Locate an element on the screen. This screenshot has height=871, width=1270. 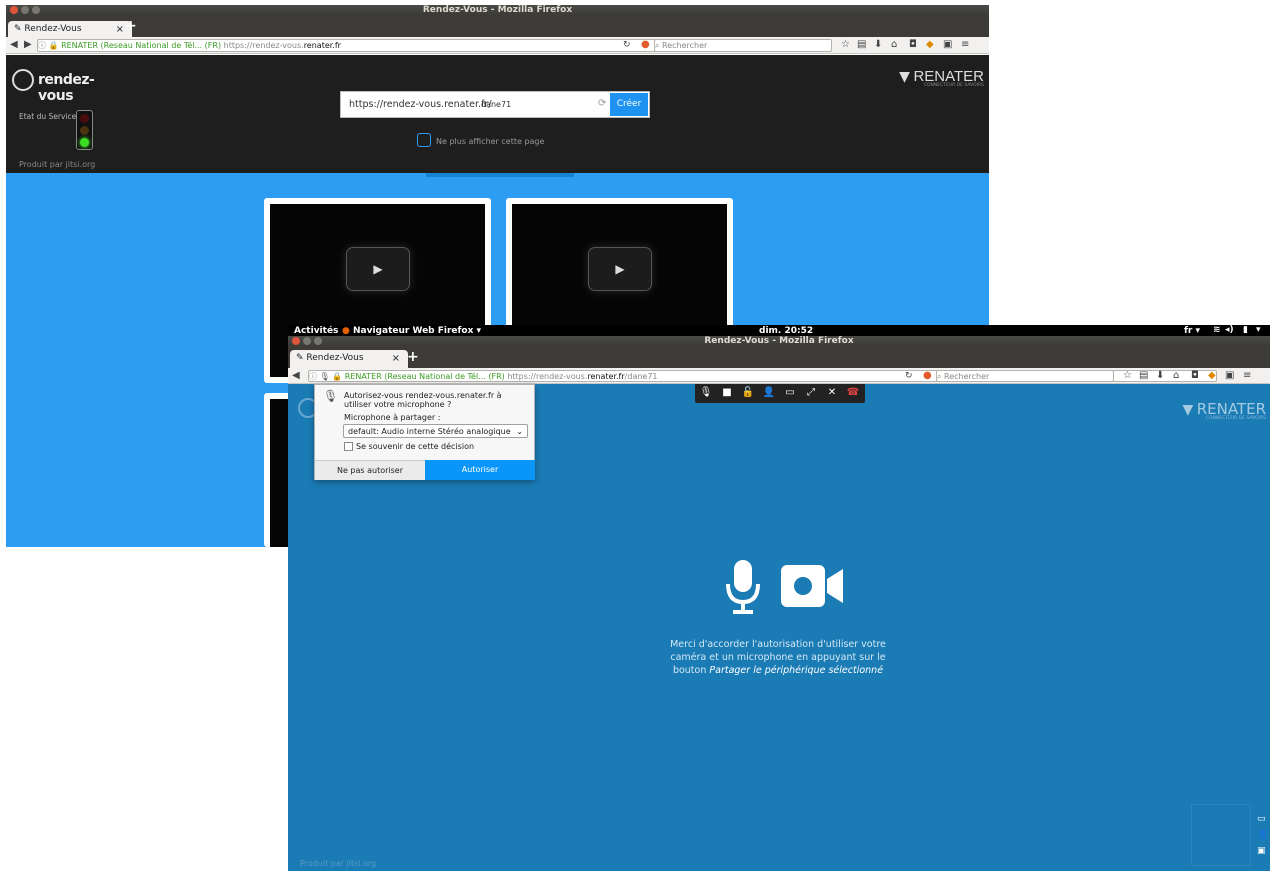
clock: dim. 20:52 is located at coordinates (786, 331).